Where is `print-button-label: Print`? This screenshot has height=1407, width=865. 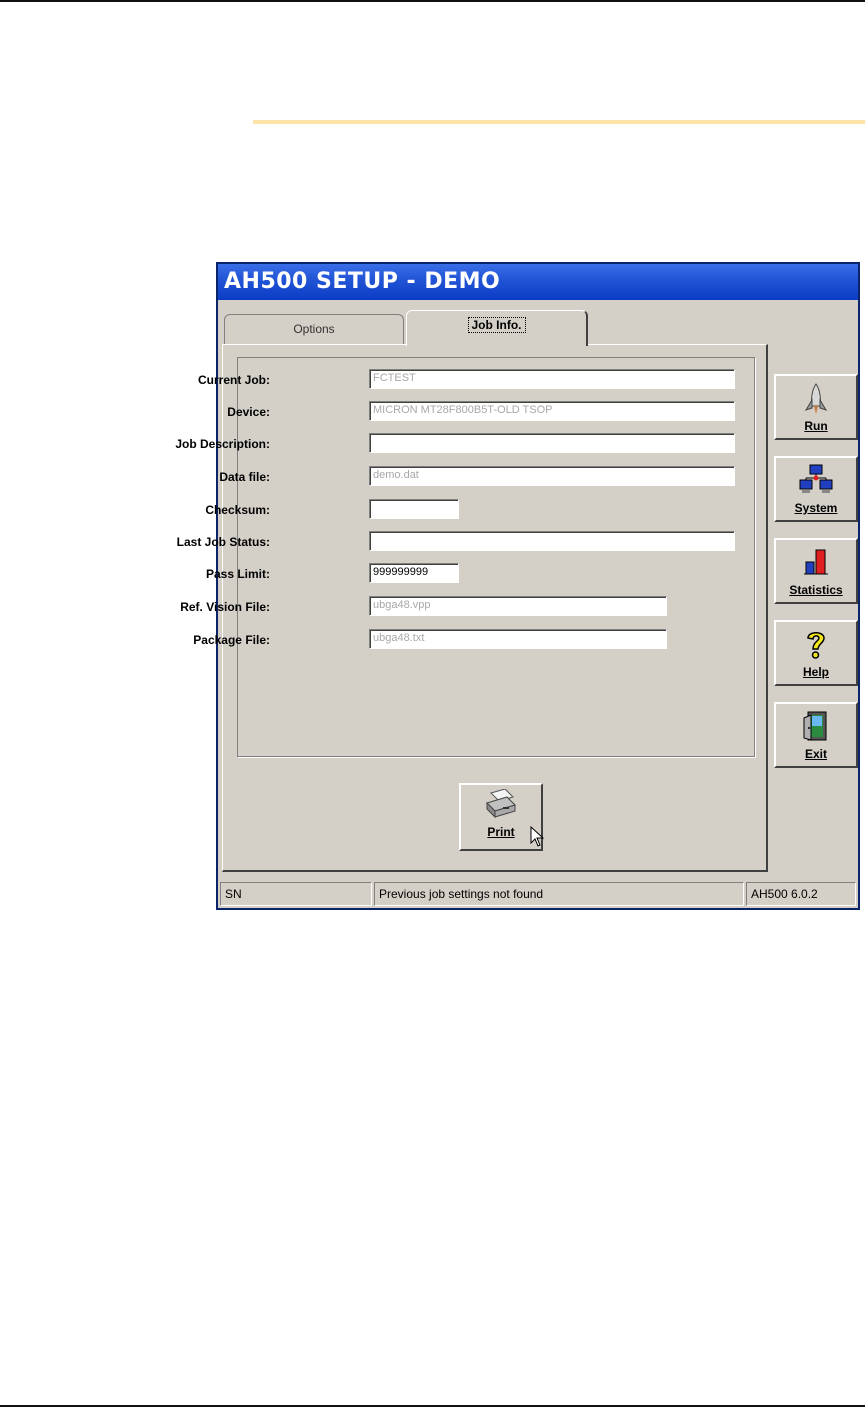
print-button-label: Print is located at coordinates (501, 832).